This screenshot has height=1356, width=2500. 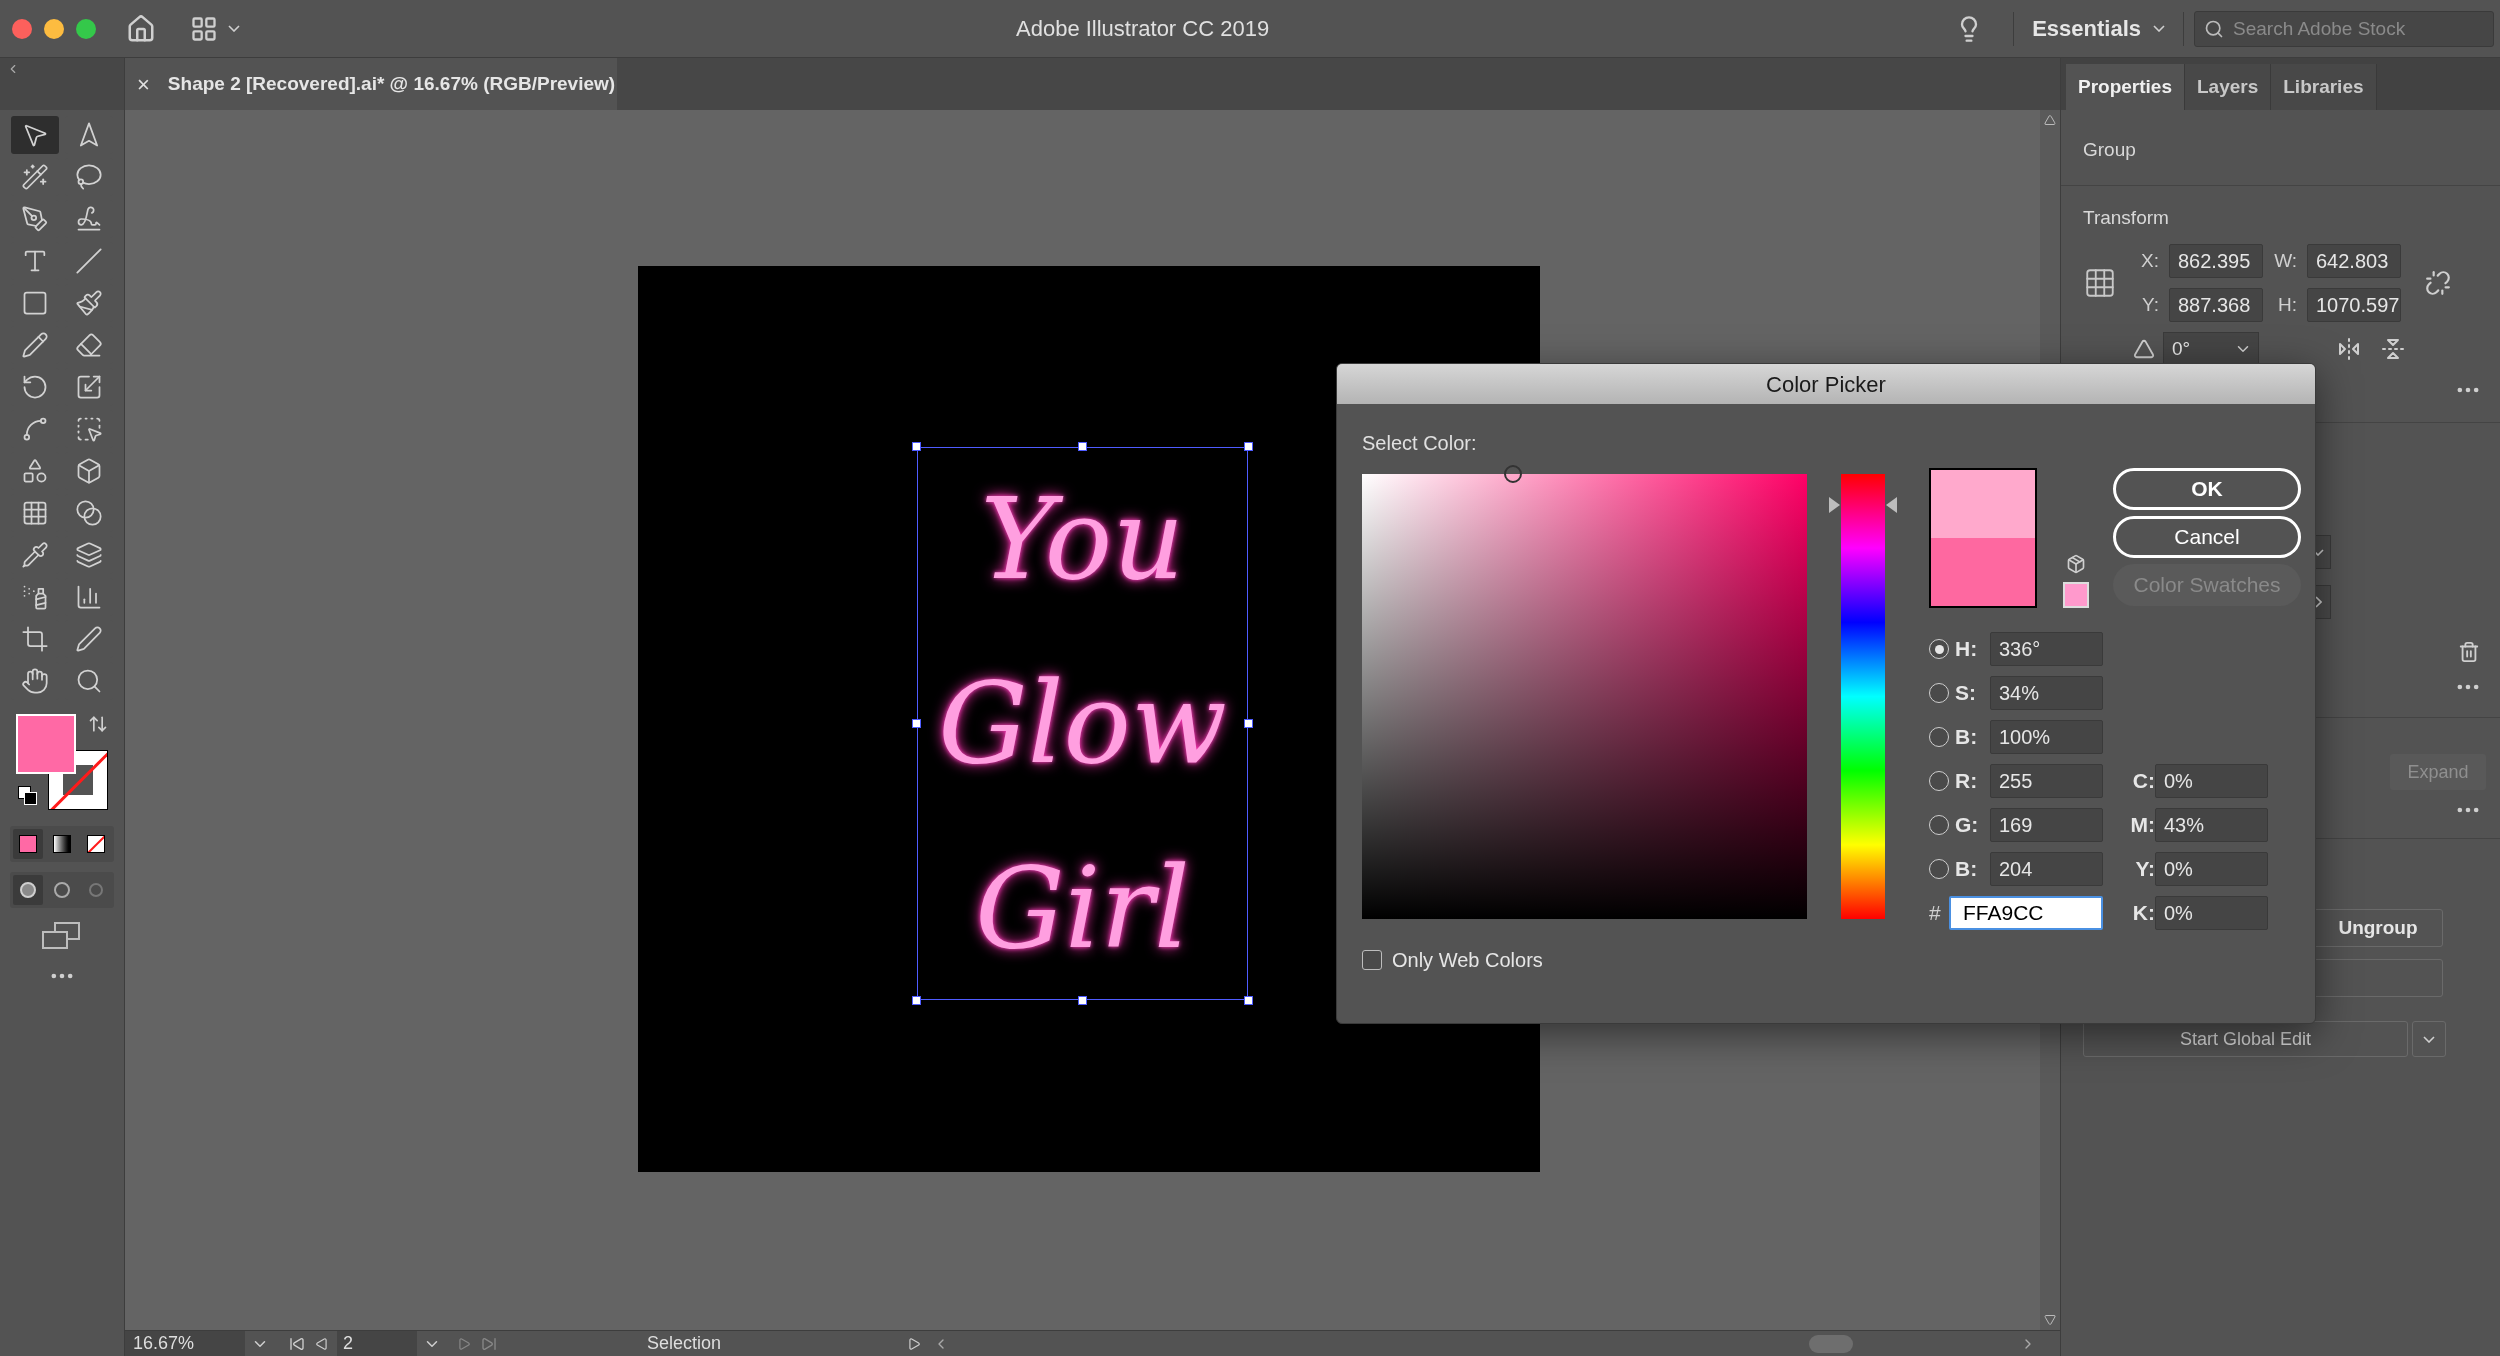 I want to click on neon-script-text: Glow, so click(x=1082, y=723).